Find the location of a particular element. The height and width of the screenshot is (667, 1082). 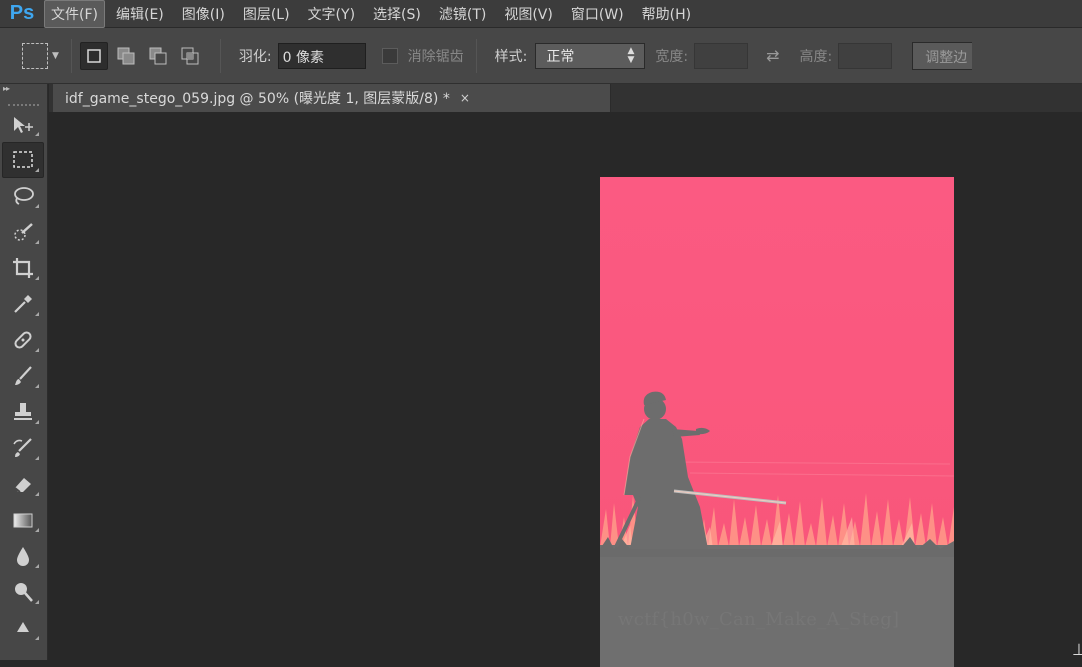

menu-edit: 编辑(E) is located at coordinates (140, 14).